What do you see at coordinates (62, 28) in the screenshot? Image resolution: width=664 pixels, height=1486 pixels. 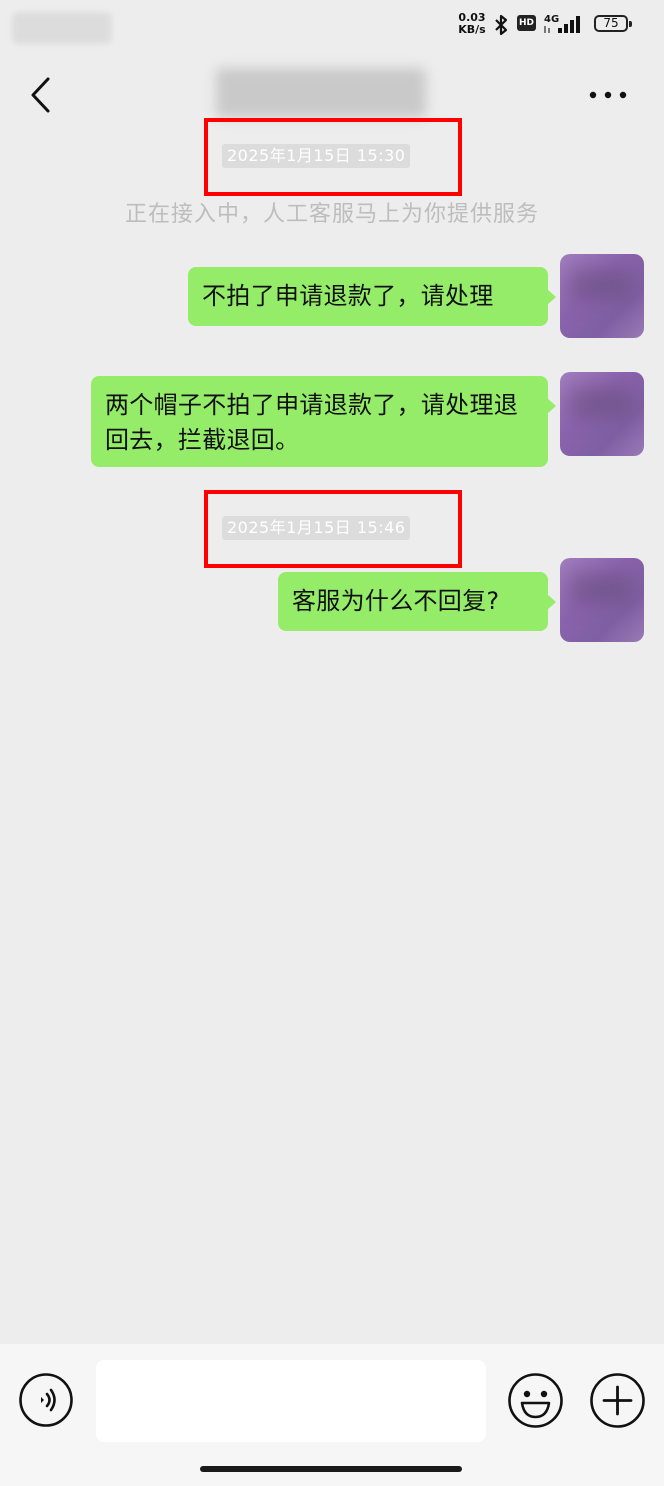 I see `status-left-blurred` at bounding box center [62, 28].